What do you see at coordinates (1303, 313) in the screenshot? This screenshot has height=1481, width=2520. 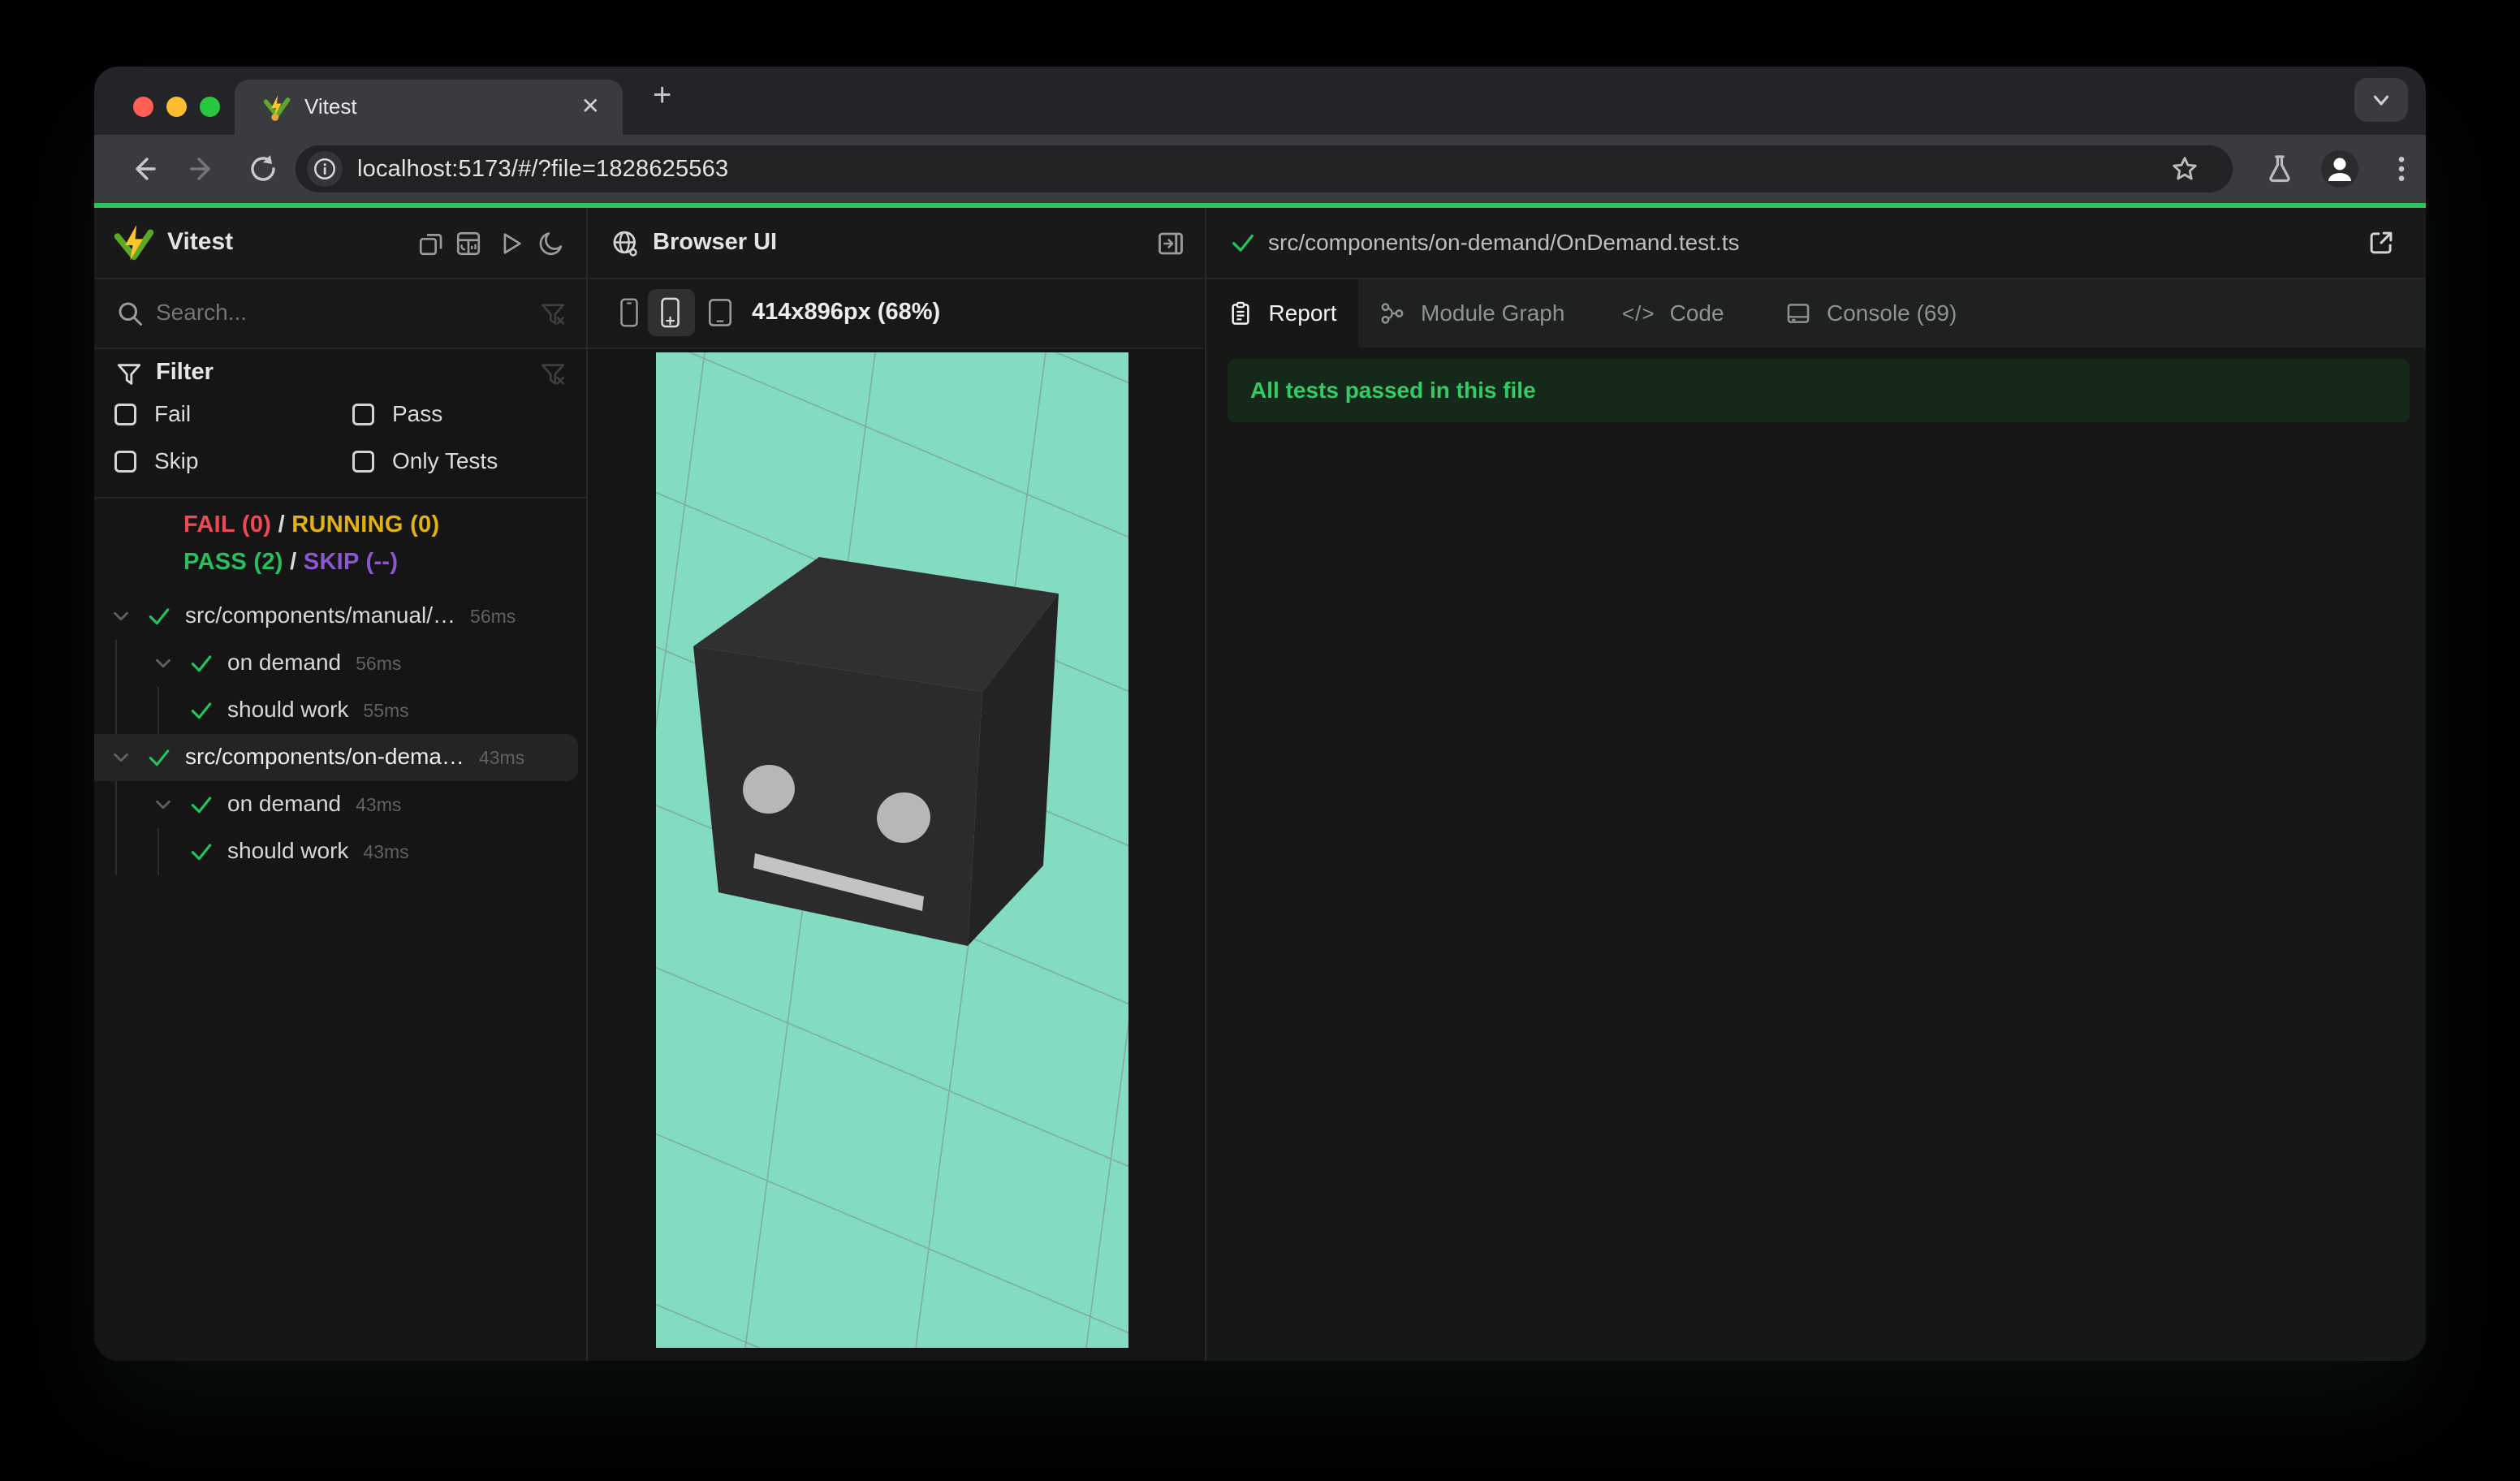 I see `tab-report-label: Report` at bounding box center [1303, 313].